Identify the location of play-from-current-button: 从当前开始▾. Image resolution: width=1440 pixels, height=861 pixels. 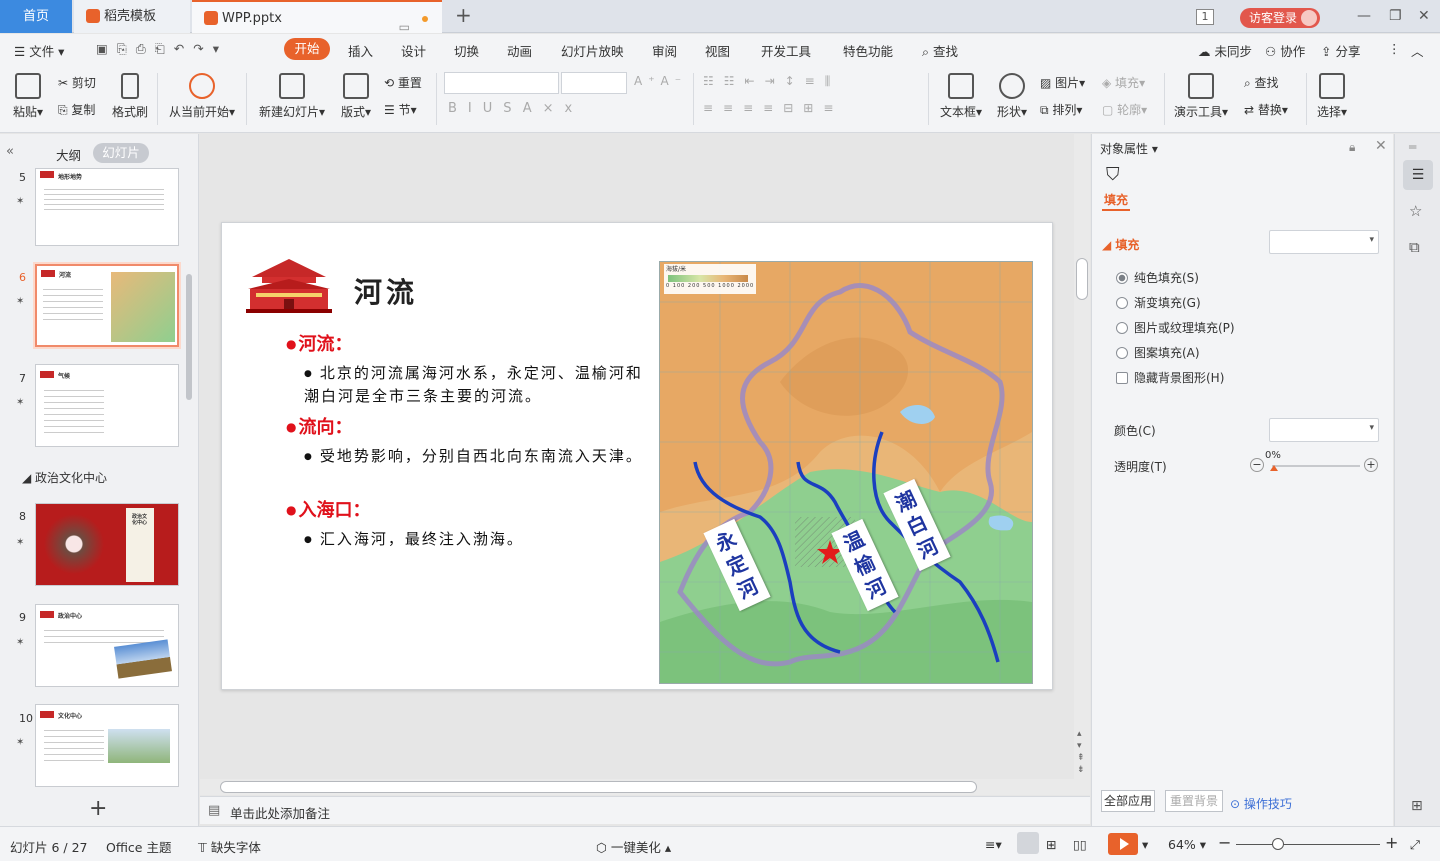
(202, 96).